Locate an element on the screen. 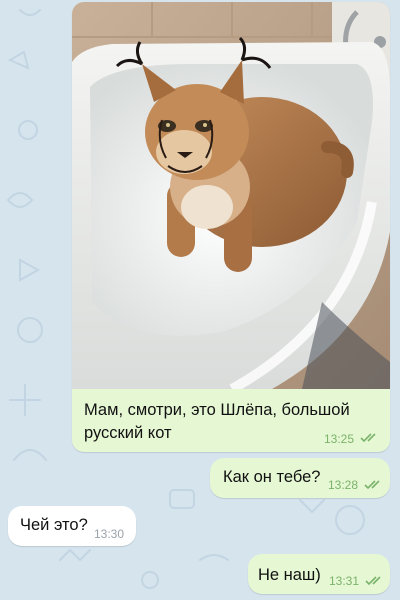 The image size is (400, 600). message-bubble-outgoing: Не наш) 13:31 is located at coordinates (319, 574).